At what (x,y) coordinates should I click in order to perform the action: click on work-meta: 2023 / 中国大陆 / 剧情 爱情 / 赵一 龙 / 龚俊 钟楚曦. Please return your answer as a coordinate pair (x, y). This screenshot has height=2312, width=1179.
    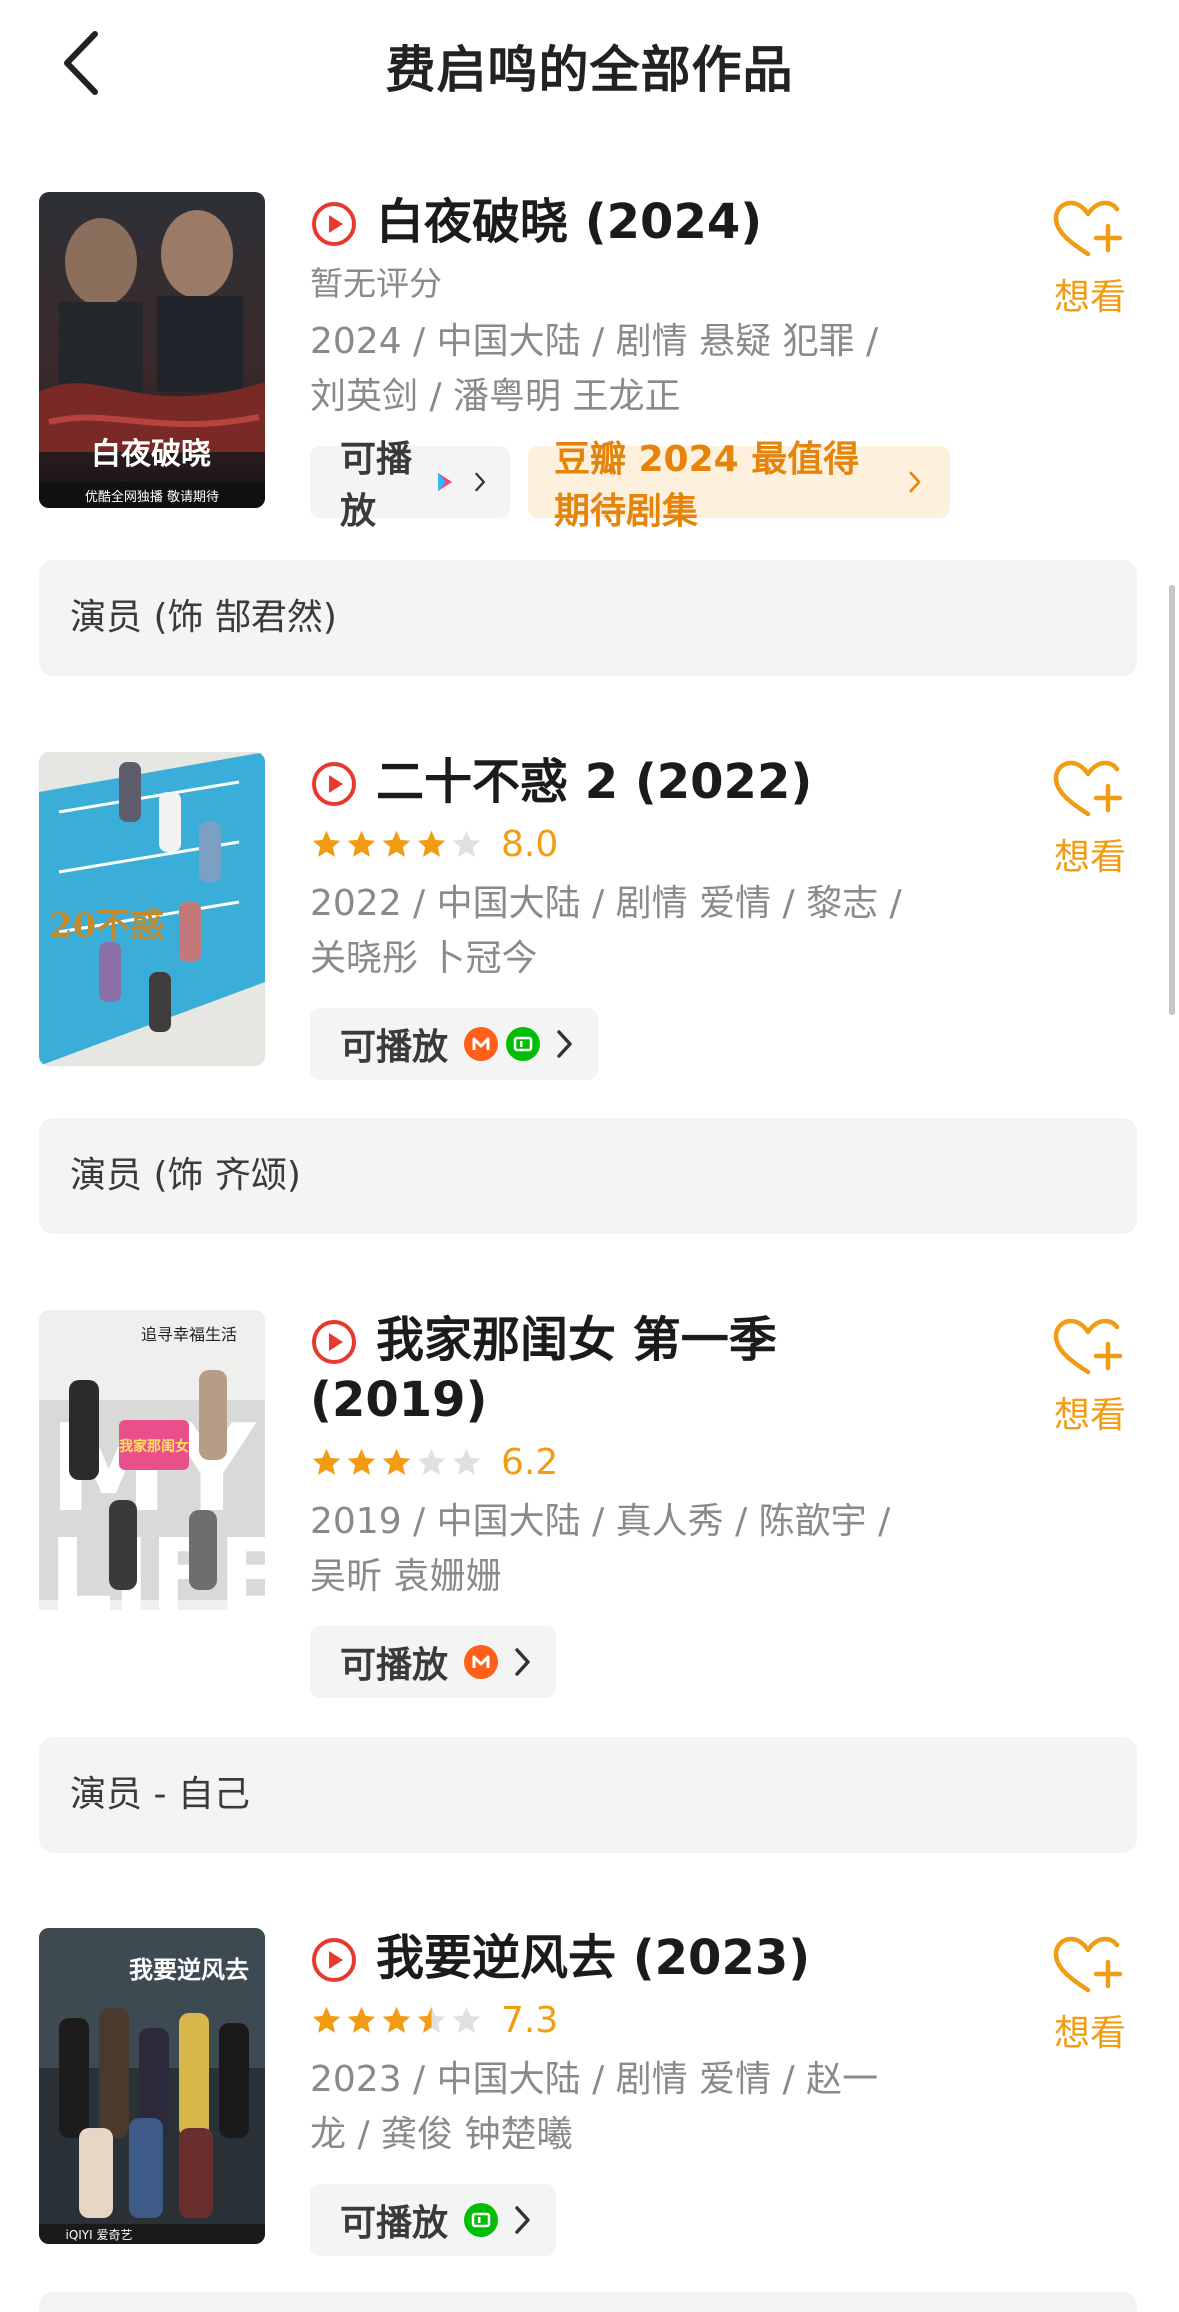
    Looking at the image, I should click on (630, 2107).